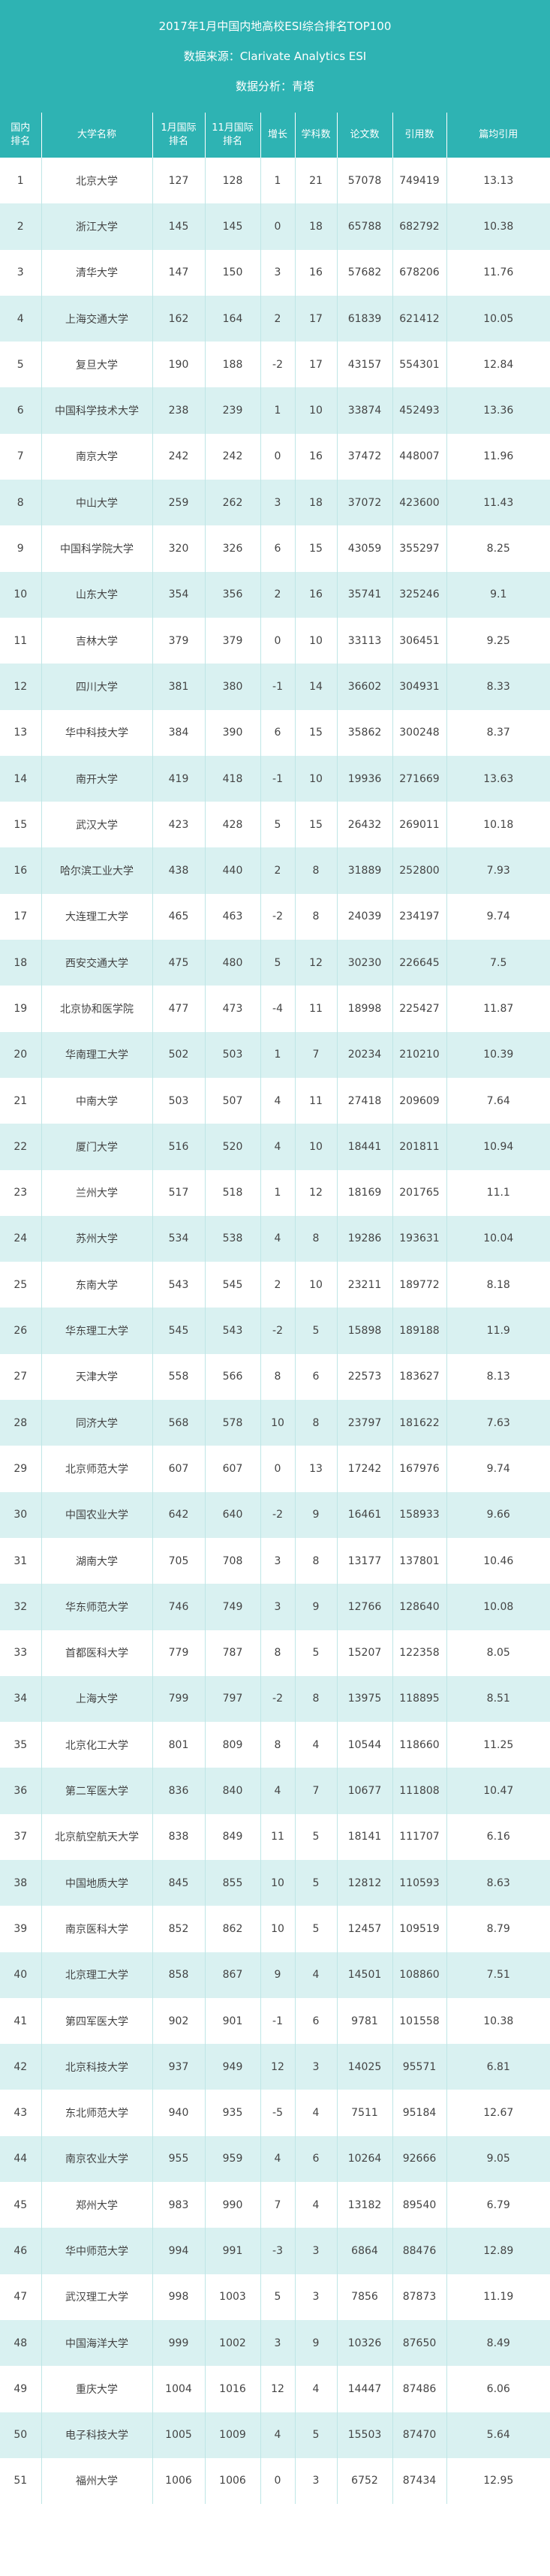 The width and height of the screenshot is (550, 2576). Describe the element at coordinates (97, 732) in the screenshot. I see `cell-university-name: 华中科技大学` at that location.